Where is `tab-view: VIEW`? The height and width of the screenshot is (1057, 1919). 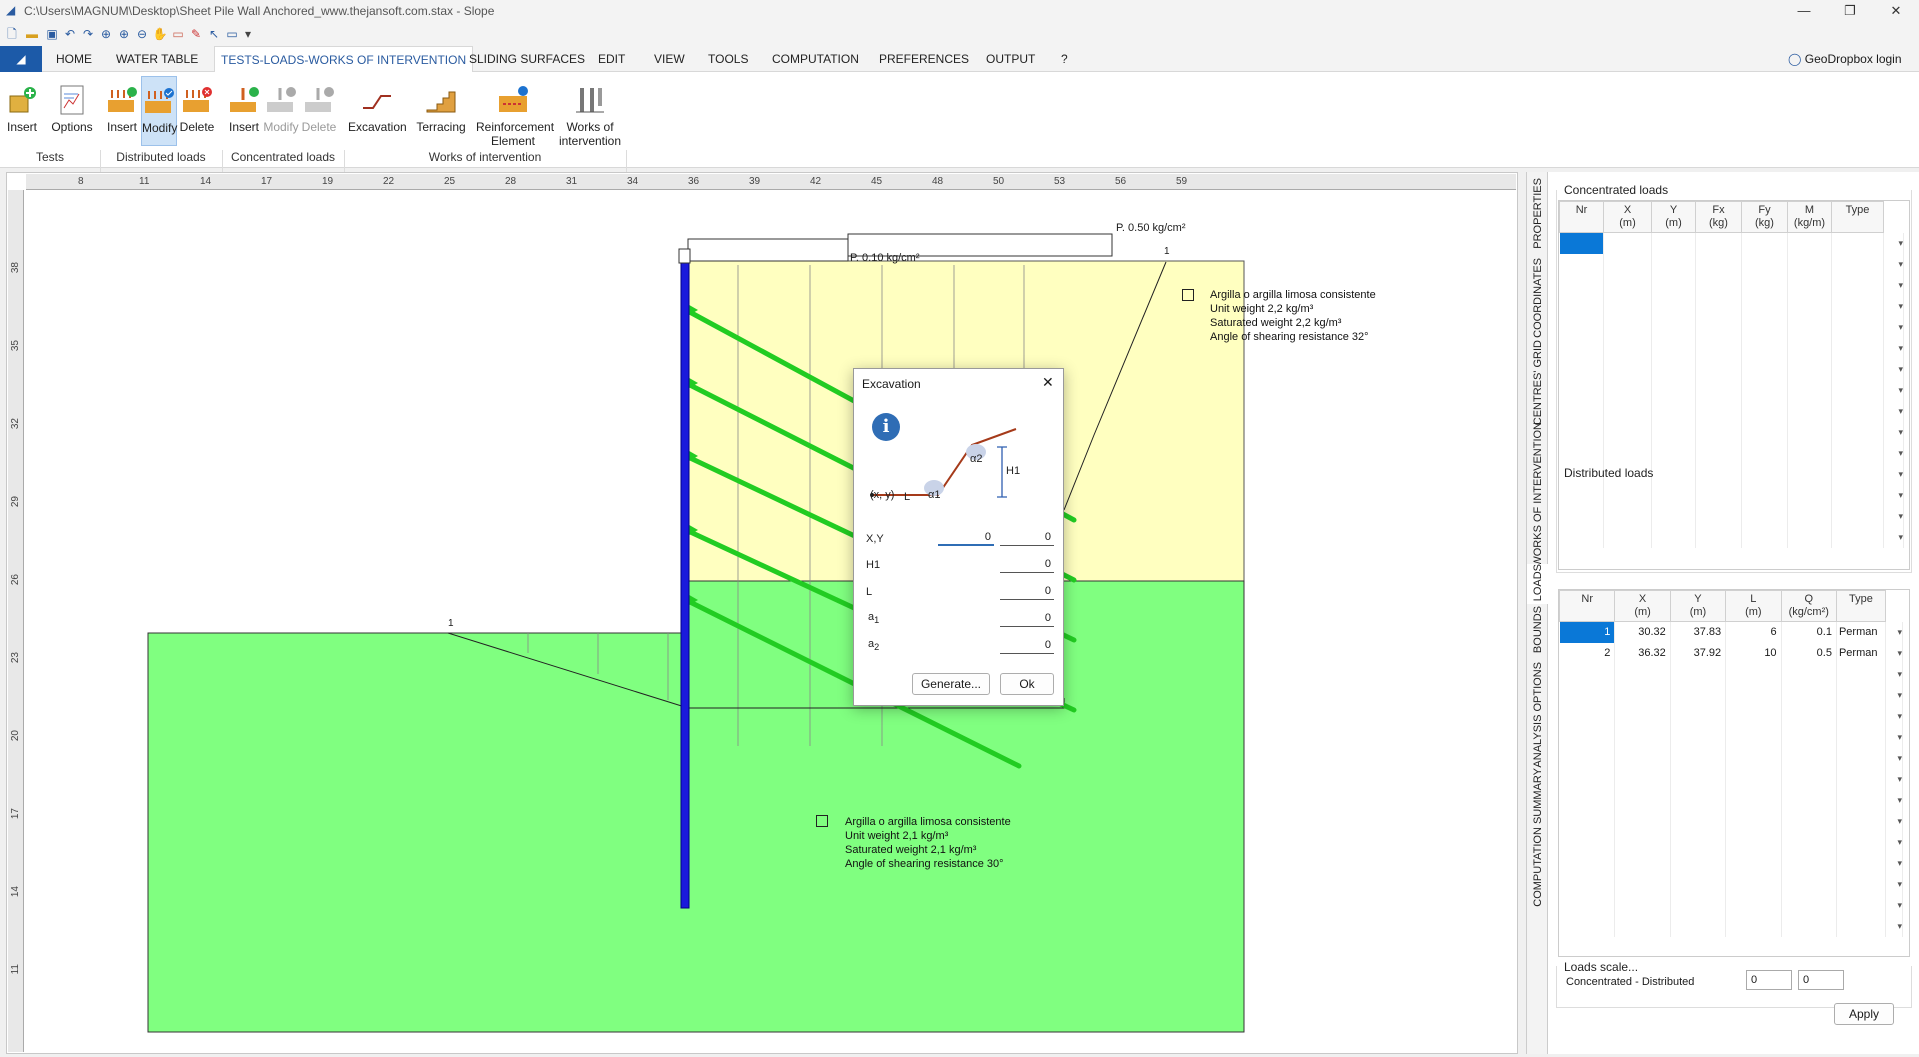 tab-view: VIEW is located at coordinates (669, 59).